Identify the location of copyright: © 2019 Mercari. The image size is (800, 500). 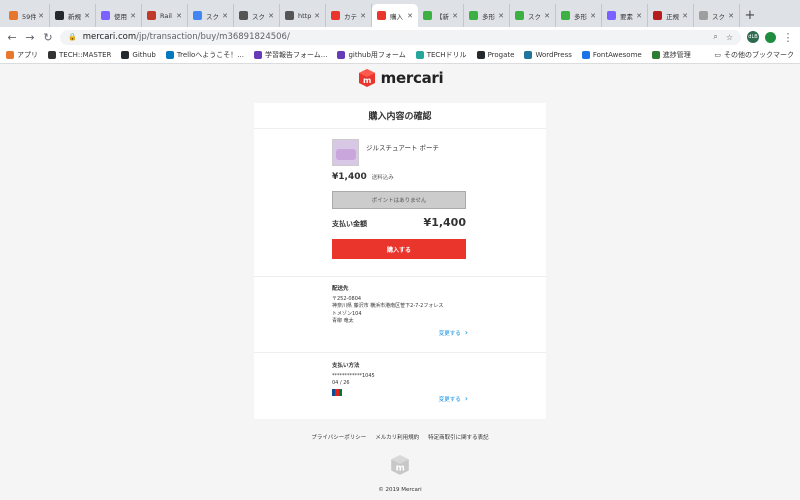
(400, 490).